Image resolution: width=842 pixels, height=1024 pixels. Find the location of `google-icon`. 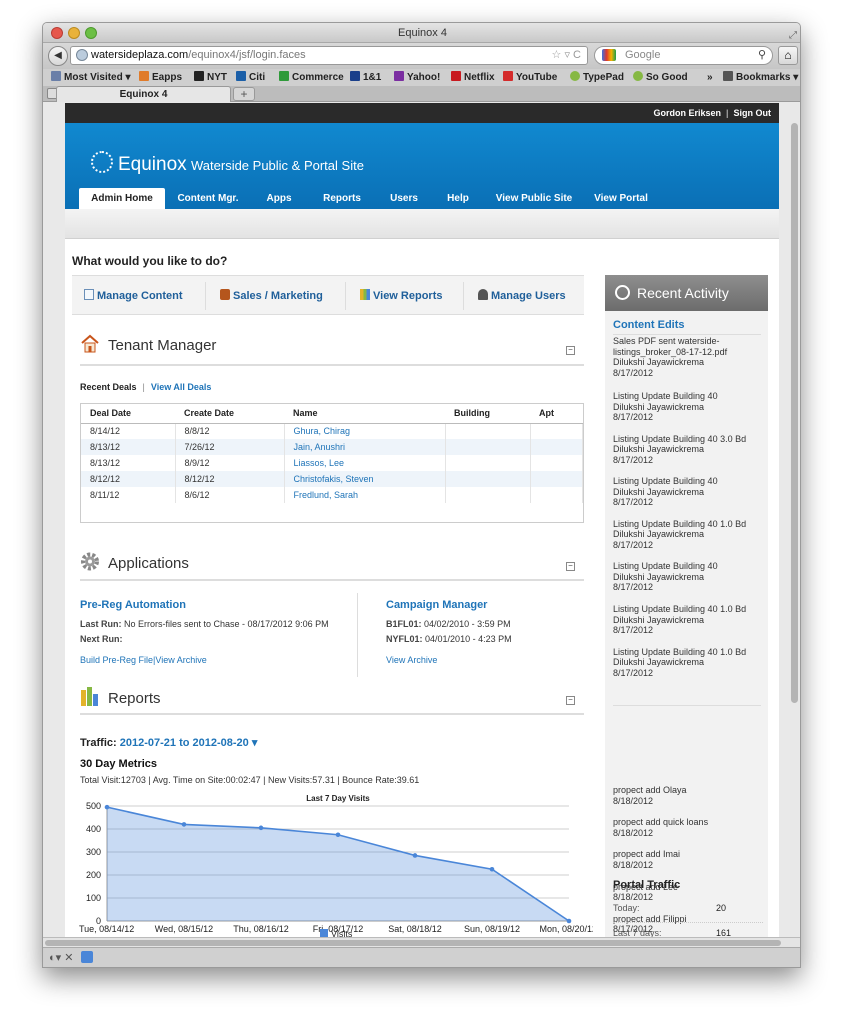

google-icon is located at coordinates (609, 55).